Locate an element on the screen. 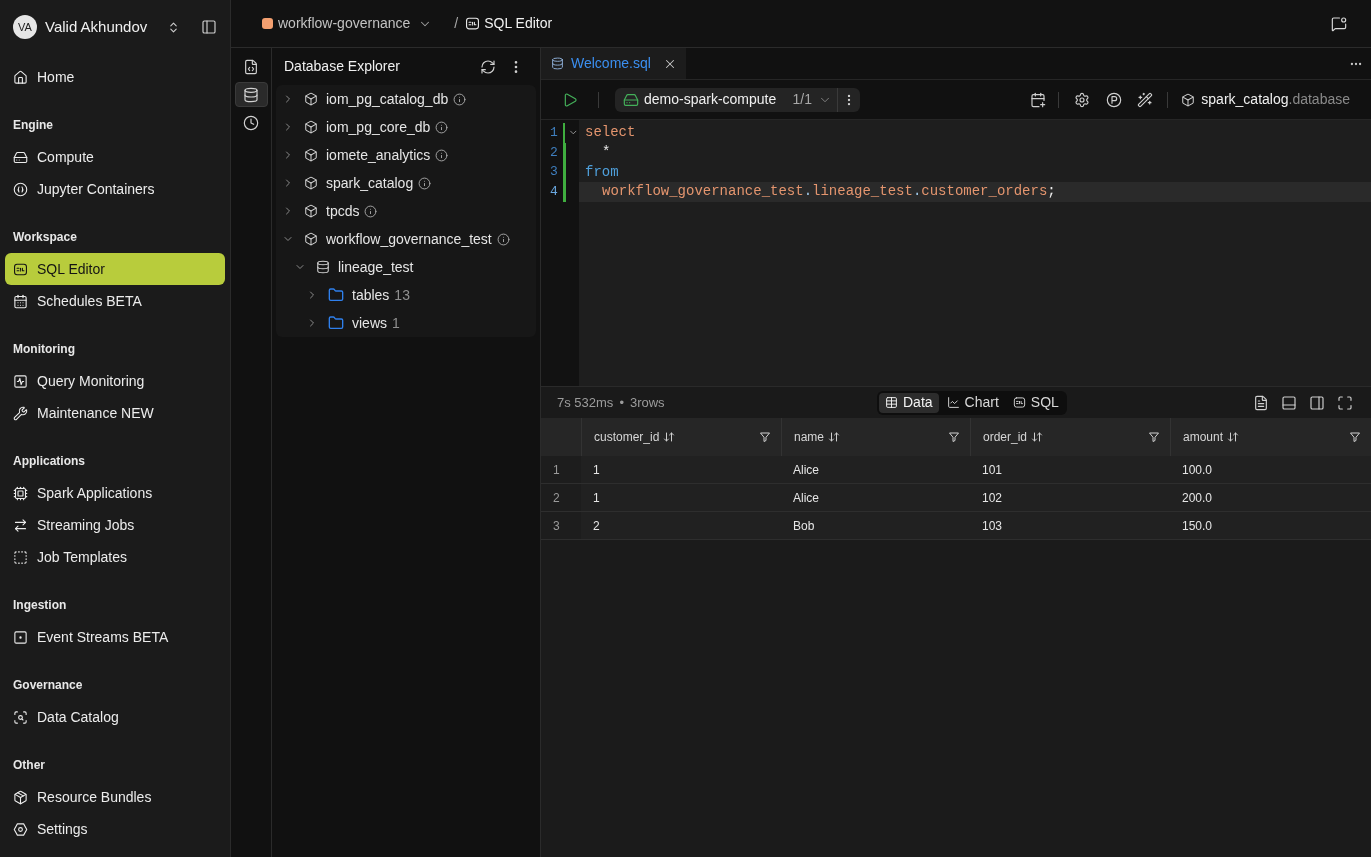 The height and width of the screenshot is (857, 1371). chip-icon is located at coordinates (20, 493).